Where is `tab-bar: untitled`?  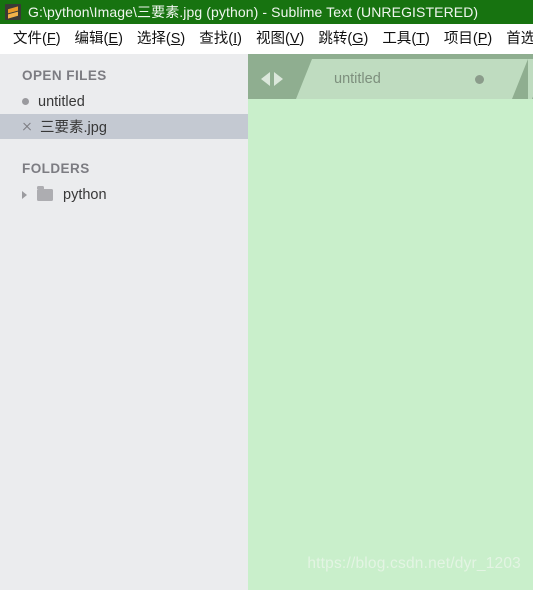
tab-bar: untitled is located at coordinates (390, 79).